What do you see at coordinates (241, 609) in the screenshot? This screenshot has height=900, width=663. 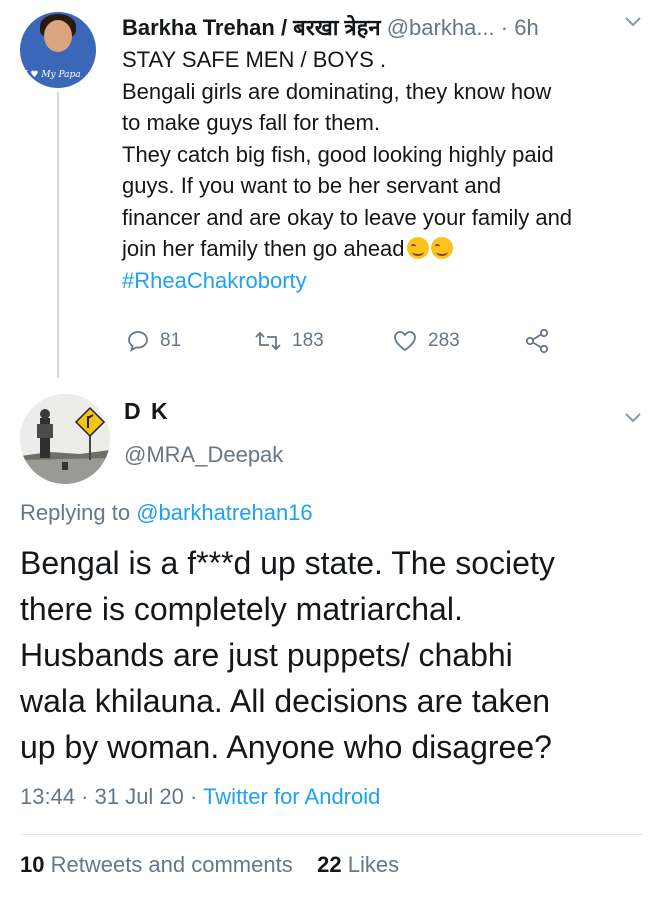 I see `tweet-line: there is completely matriarchal.` at bounding box center [241, 609].